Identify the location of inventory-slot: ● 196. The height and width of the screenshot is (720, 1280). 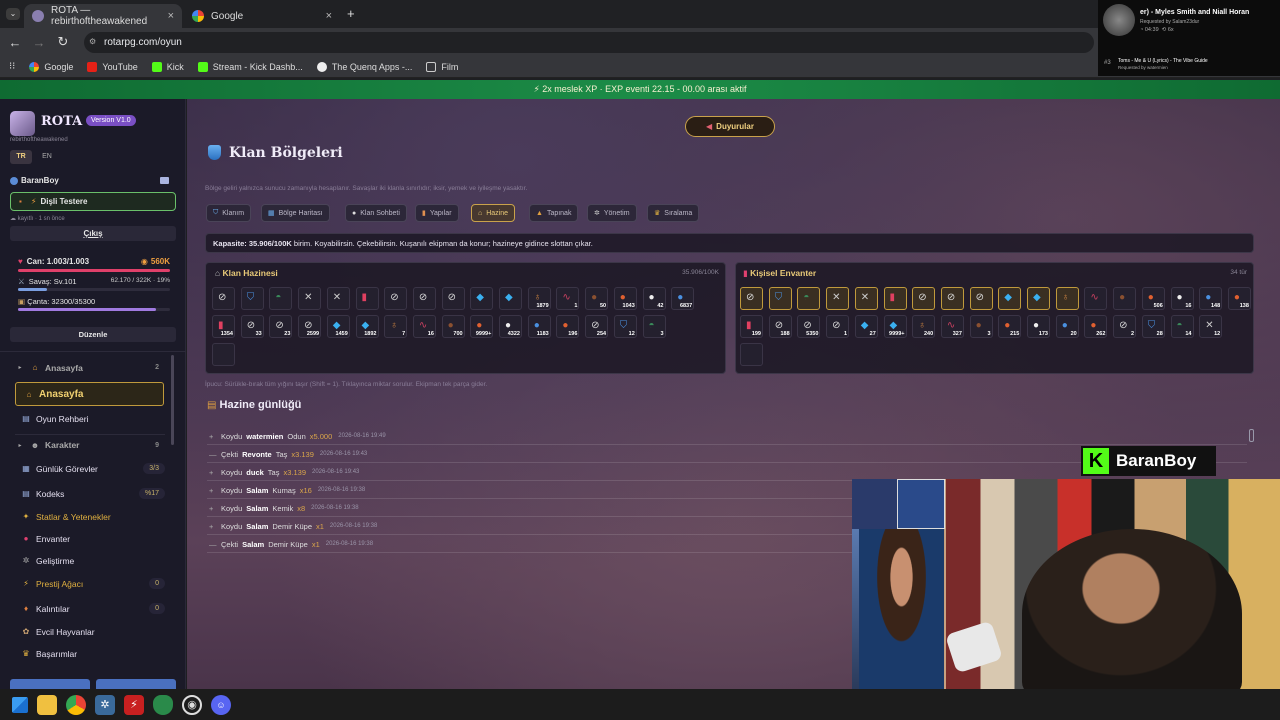
(568, 326).